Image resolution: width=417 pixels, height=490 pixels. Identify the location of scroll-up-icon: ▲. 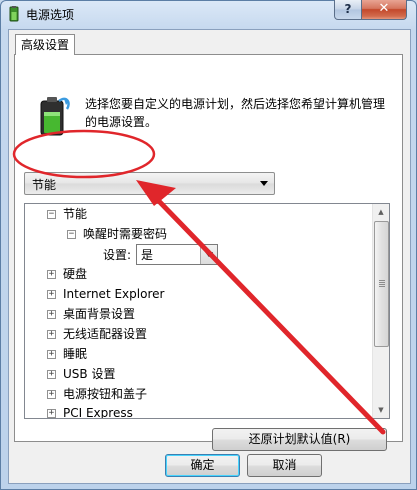
(381, 212).